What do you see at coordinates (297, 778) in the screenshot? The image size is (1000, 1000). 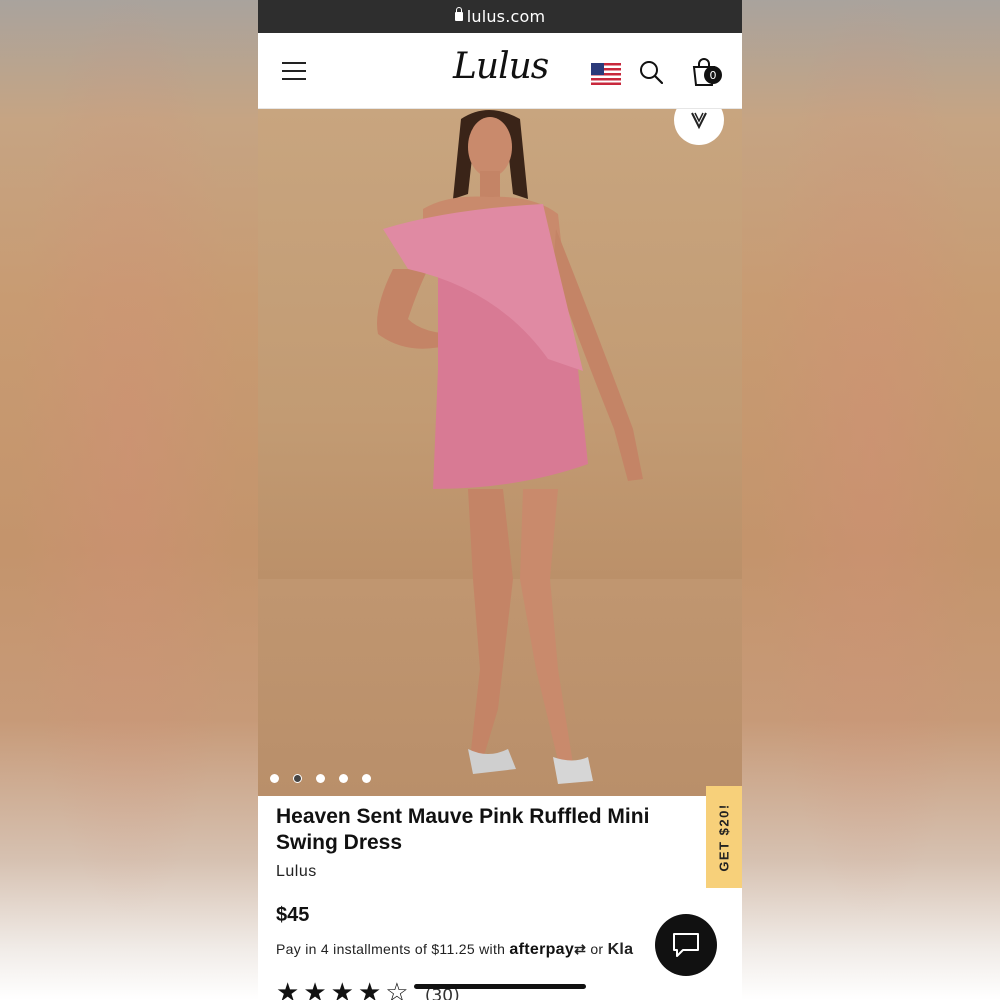 I see `gallery-dot-active` at bounding box center [297, 778].